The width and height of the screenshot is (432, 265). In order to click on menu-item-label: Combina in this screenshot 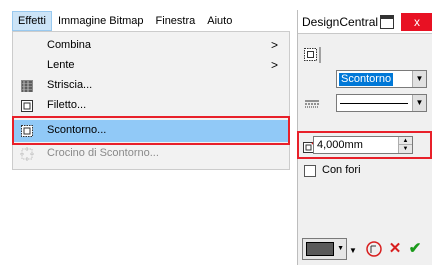, I will do `click(69, 45)`.